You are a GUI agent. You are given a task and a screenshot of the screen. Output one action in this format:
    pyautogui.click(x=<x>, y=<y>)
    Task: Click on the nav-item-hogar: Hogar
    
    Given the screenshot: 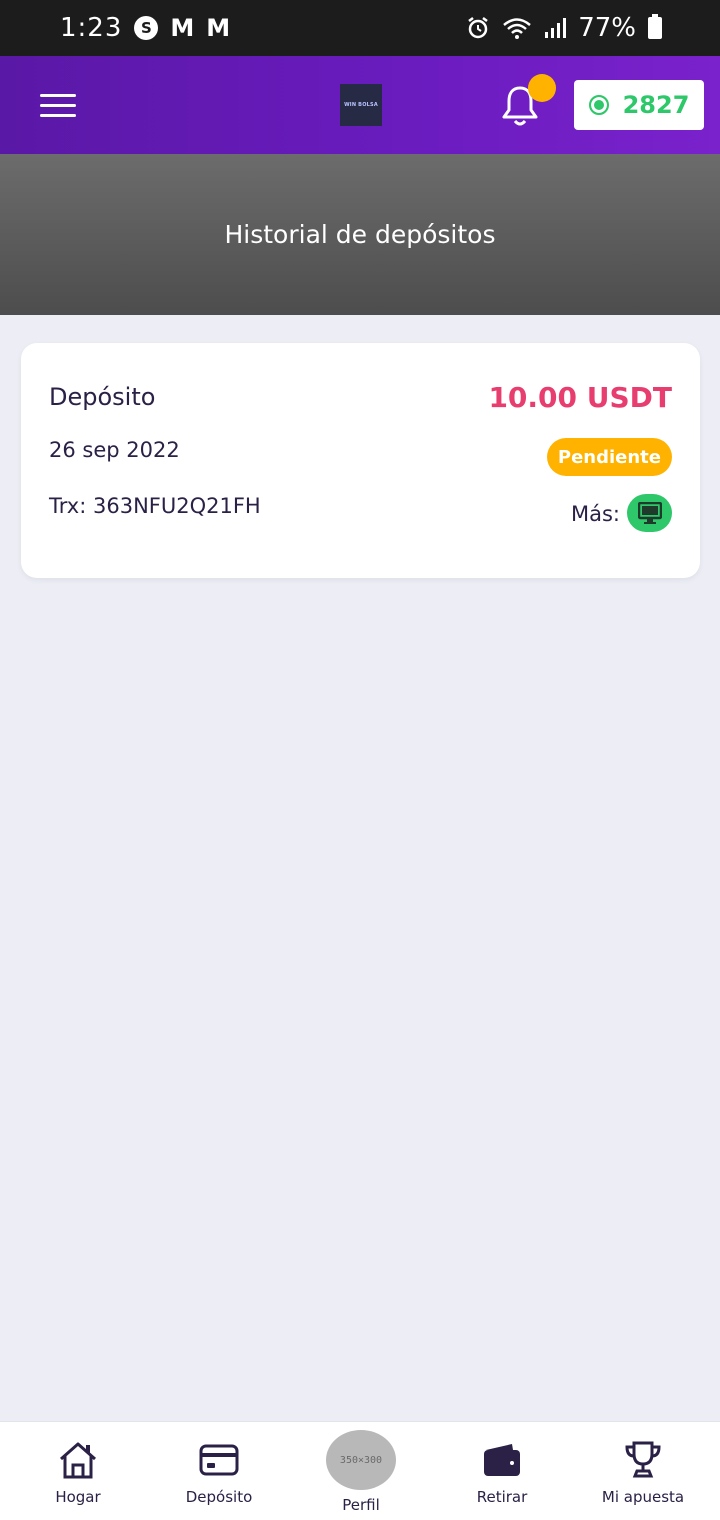 What is the action you would take?
    pyautogui.click(x=78, y=1471)
    